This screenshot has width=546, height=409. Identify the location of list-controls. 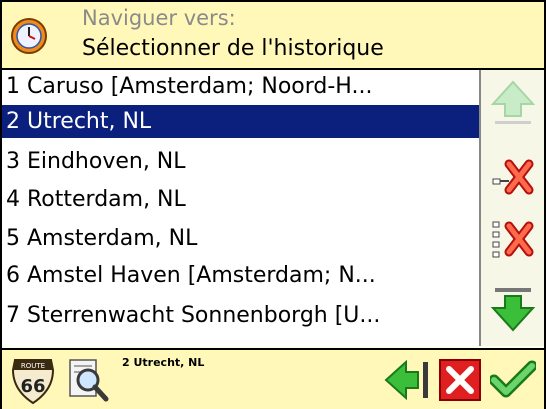
(511, 208).